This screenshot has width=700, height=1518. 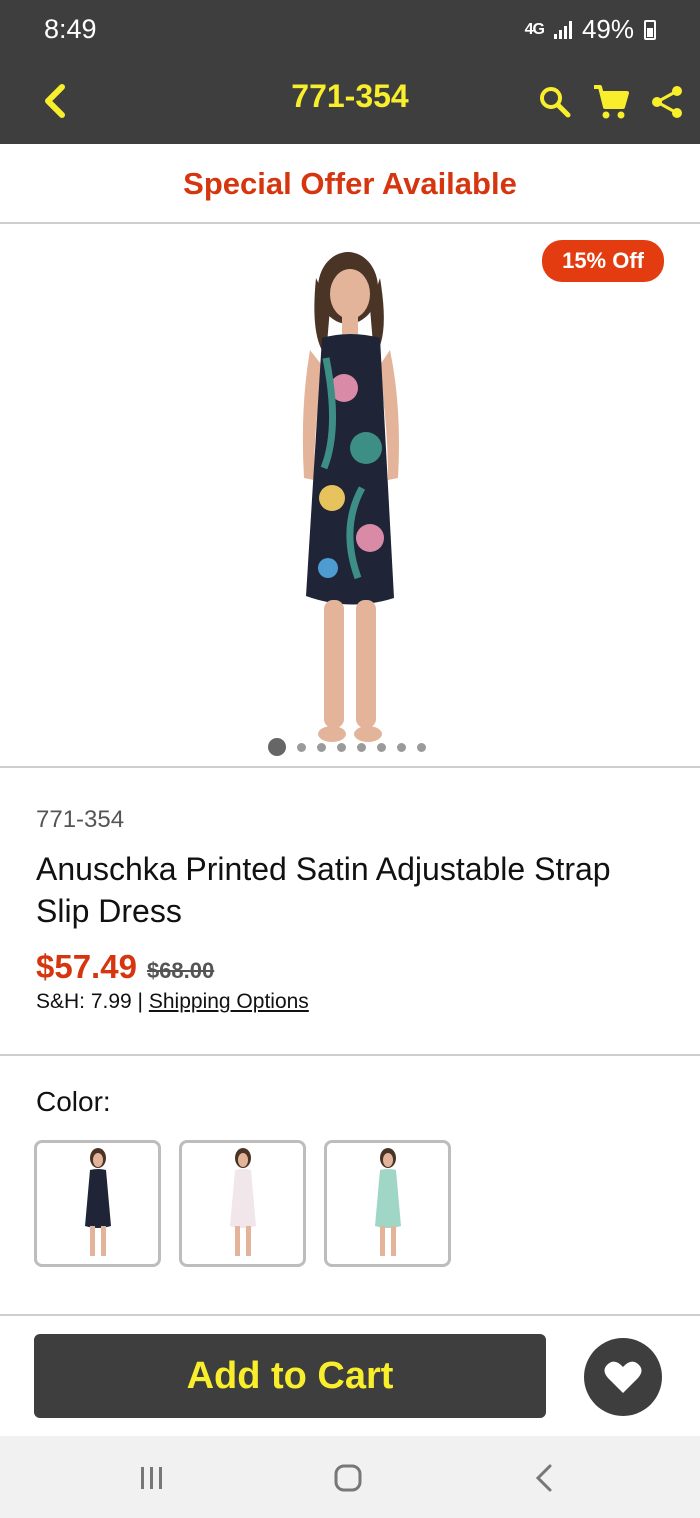 What do you see at coordinates (351, 1002) in the screenshot?
I see `shipping-info: S&H: 7.99 | Shipping Options` at bounding box center [351, 1002].